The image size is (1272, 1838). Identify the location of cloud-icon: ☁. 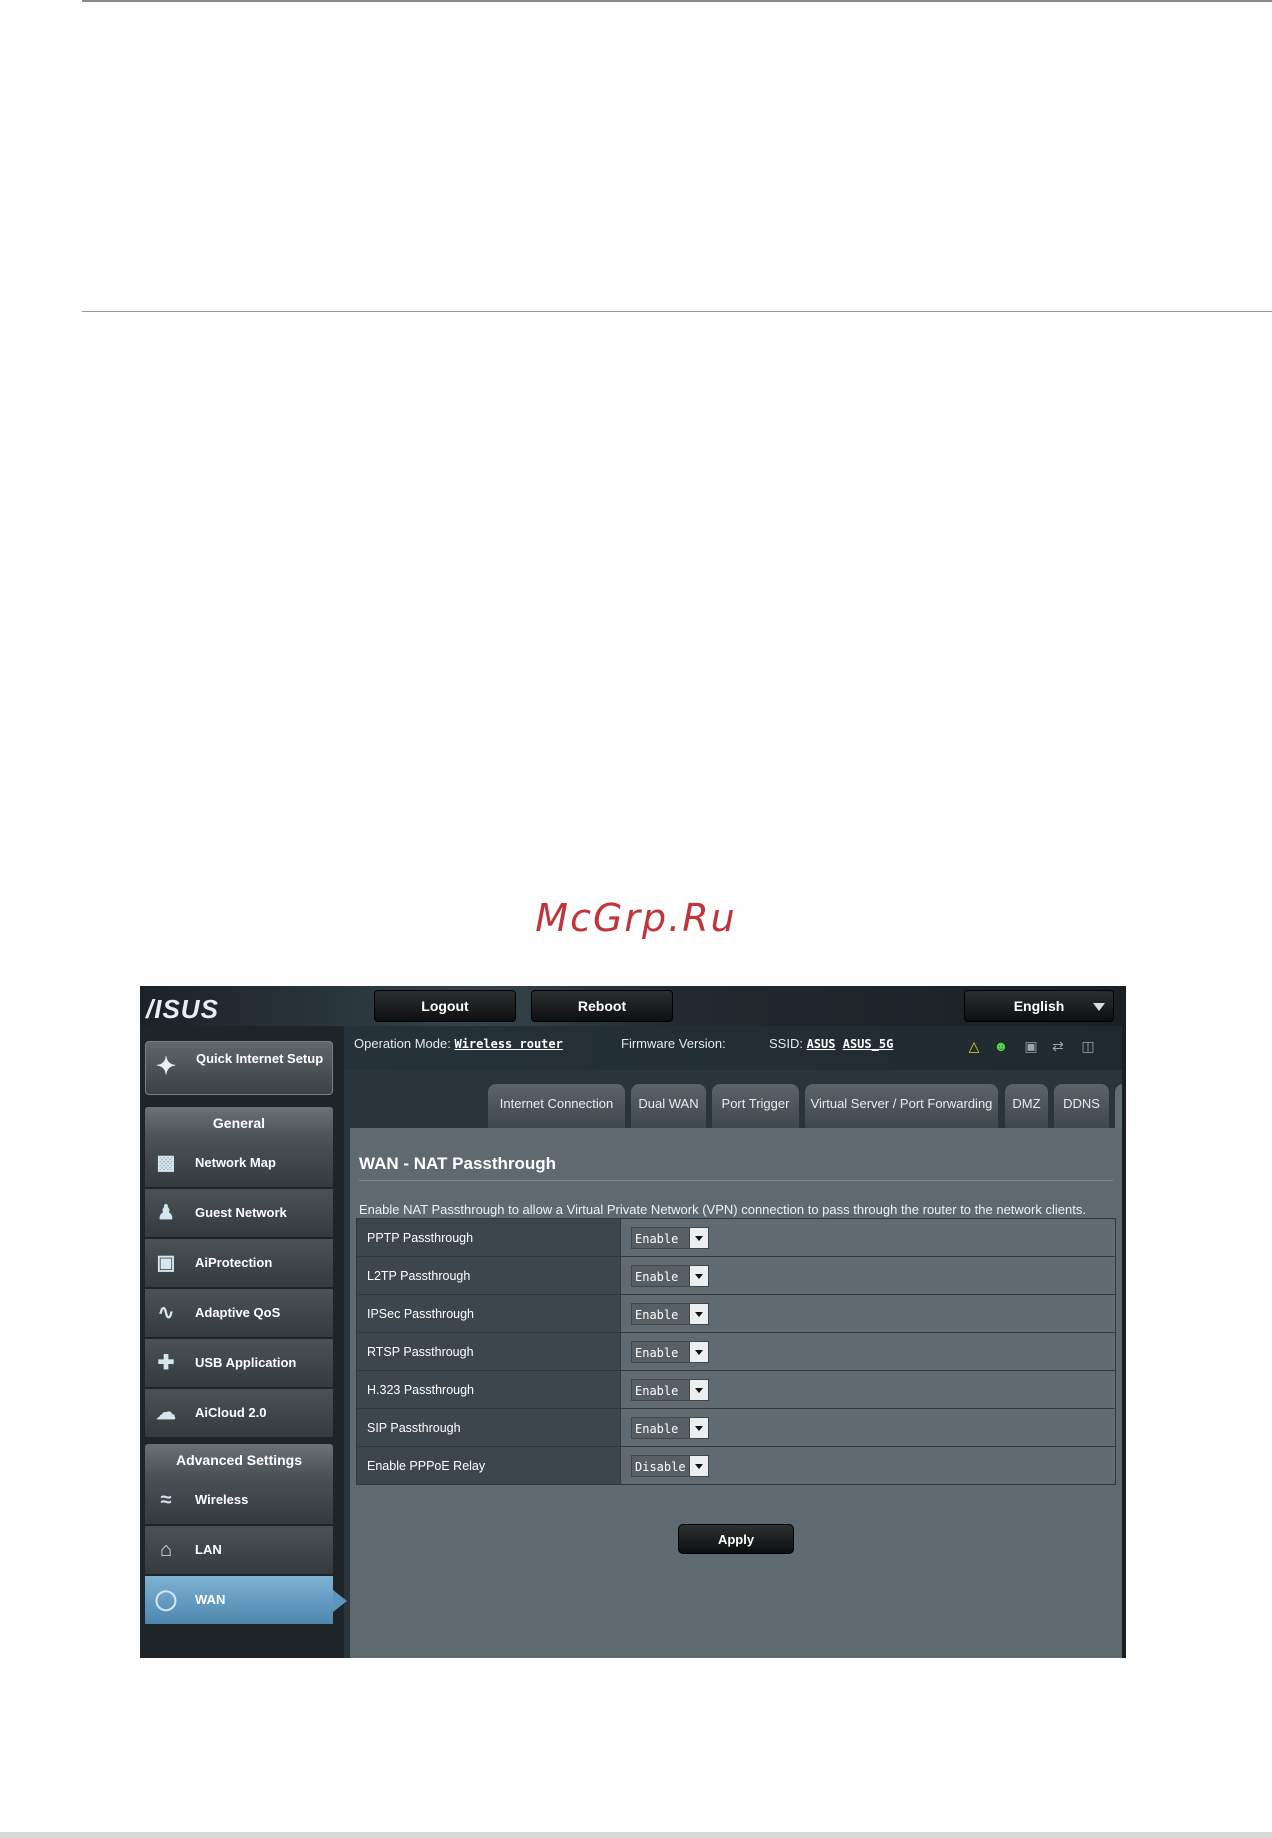
(166, 1413).